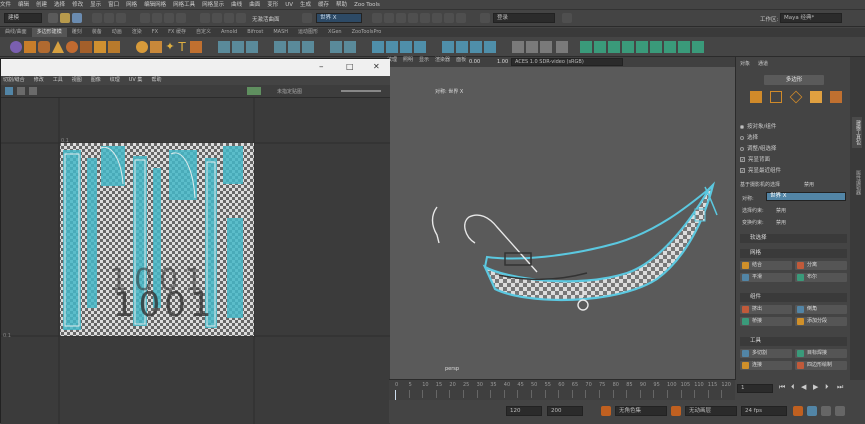 The height and width of the screenshot is (424, 865). What do you see at coordinates (142, 47) in the screenshot?
I see `sphere-soccer-icon` at bounding box center [142, 47].